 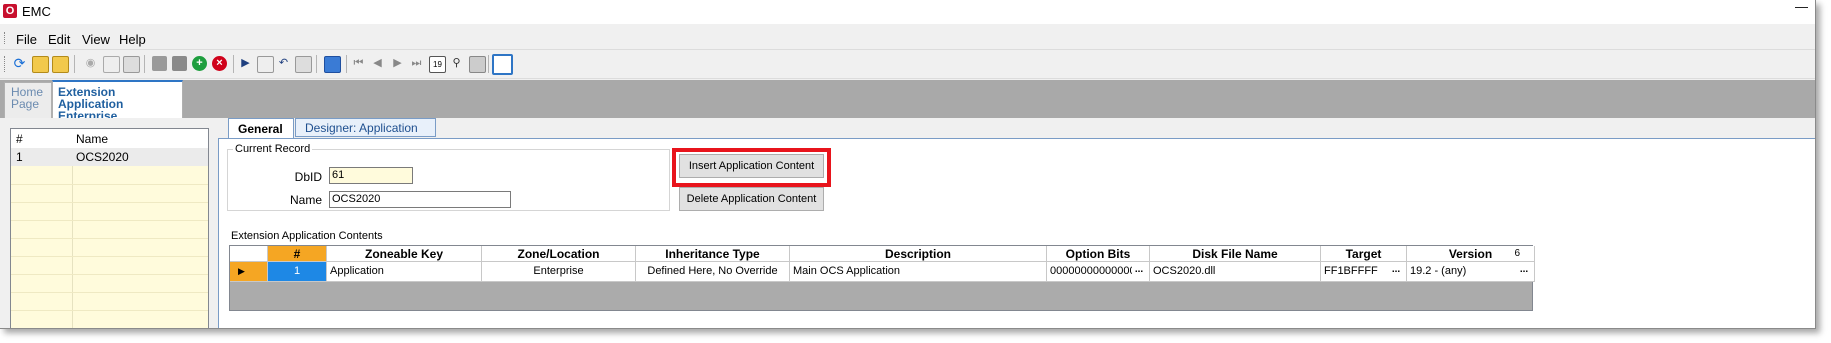 What do you see at coordinates (332, 64) in the screenshot?
I see `table-icon` at bounding box center [332, 64].